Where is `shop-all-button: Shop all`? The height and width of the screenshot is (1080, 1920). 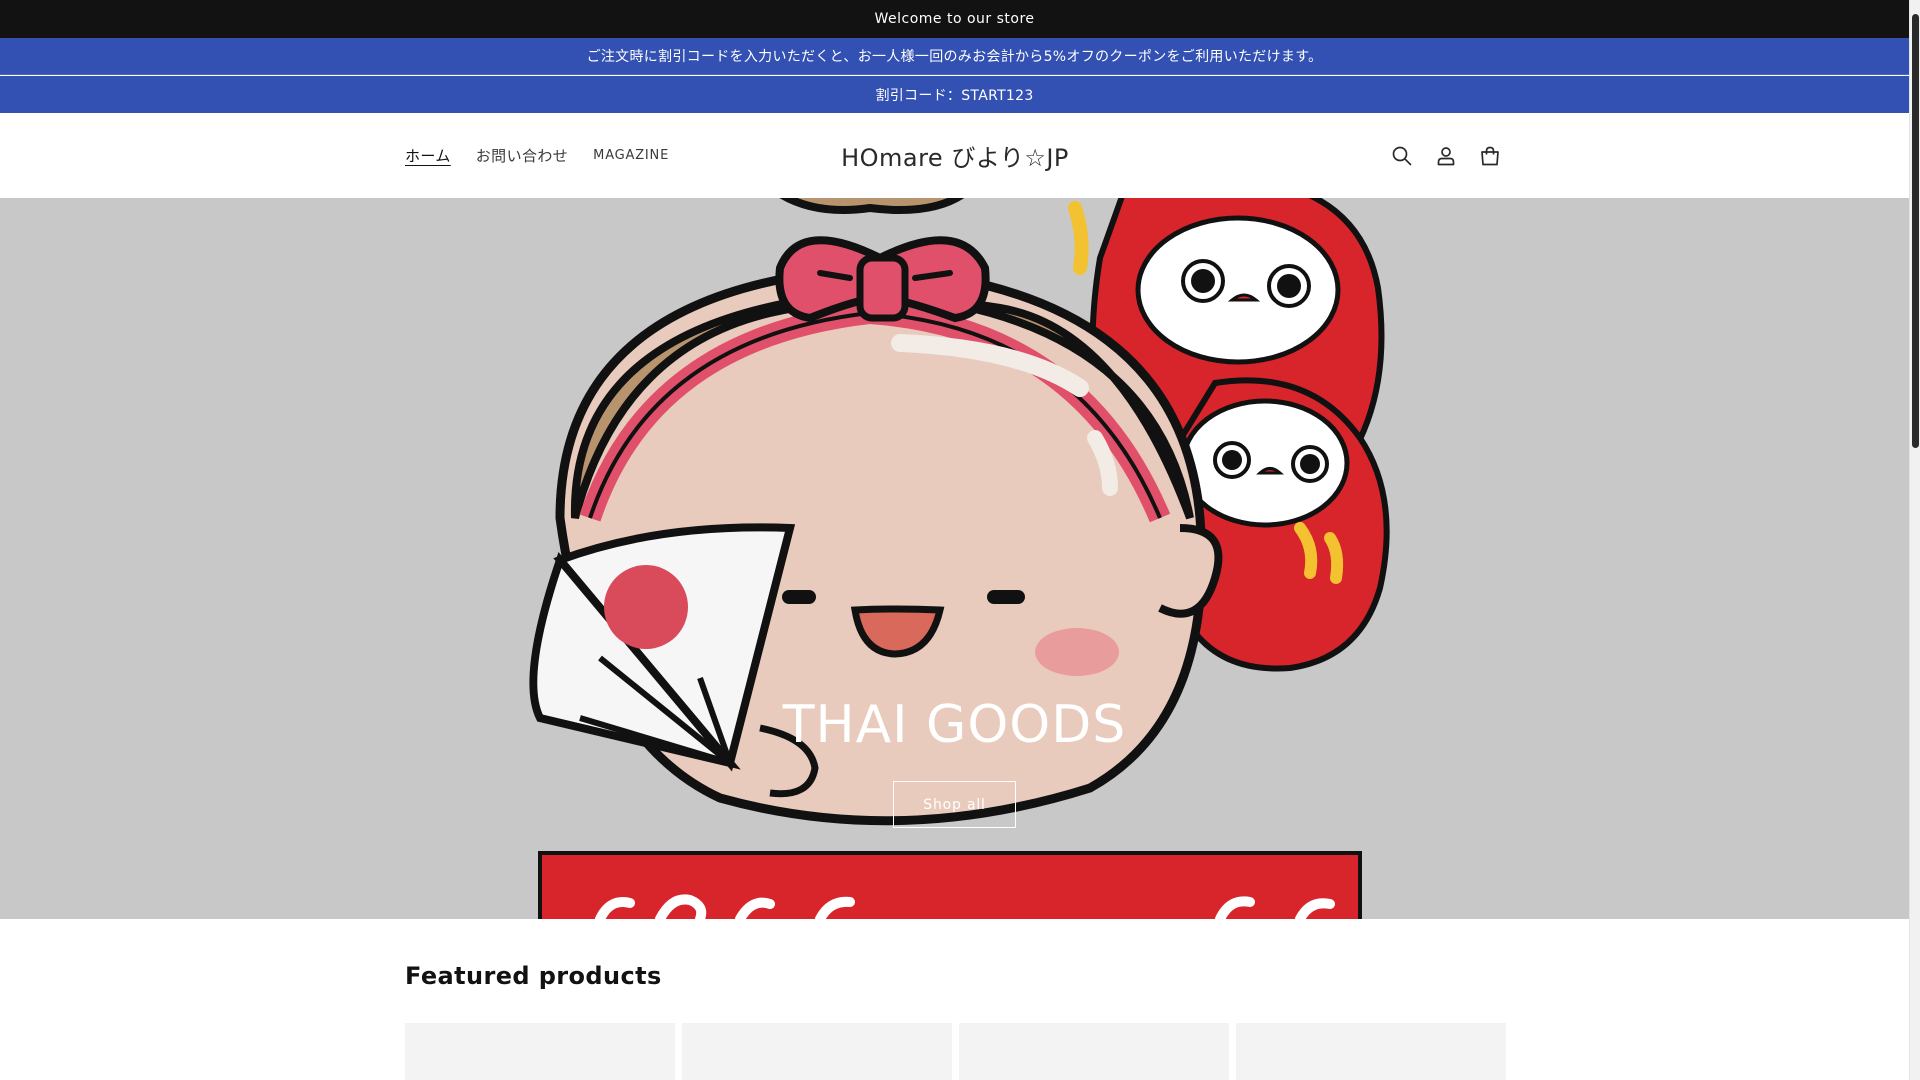
shop-all-button: Shop all is located at coordinates (954, 804).